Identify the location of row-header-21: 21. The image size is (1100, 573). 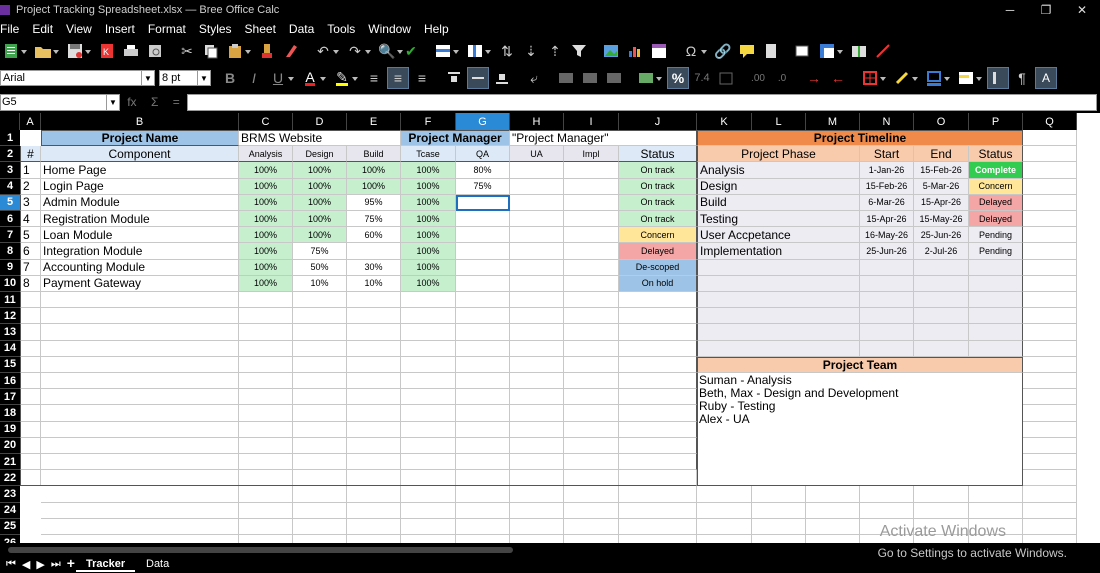
(10, 462).